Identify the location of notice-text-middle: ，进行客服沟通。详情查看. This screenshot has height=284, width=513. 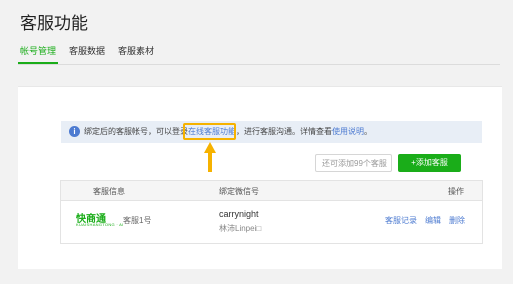
(284, 131).